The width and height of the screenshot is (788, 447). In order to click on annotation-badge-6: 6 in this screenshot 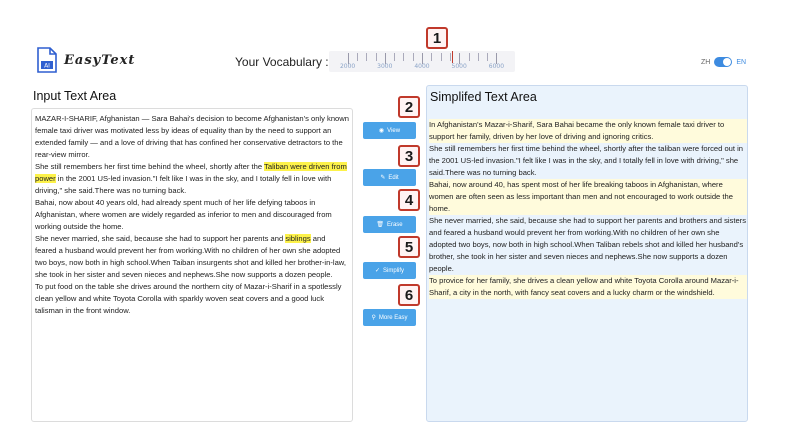, I will do `click(409, 295)`.